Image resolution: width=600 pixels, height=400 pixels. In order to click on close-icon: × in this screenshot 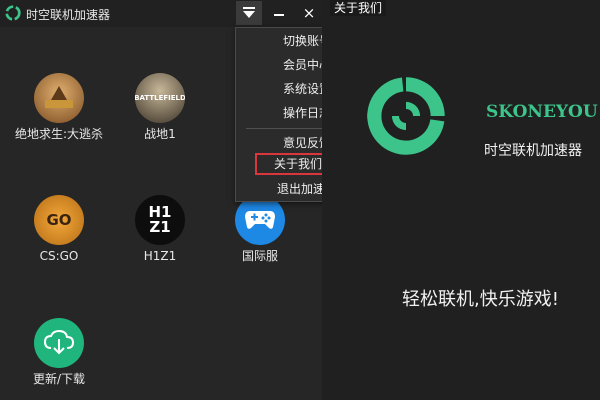, I will do `click(309, 13)`.